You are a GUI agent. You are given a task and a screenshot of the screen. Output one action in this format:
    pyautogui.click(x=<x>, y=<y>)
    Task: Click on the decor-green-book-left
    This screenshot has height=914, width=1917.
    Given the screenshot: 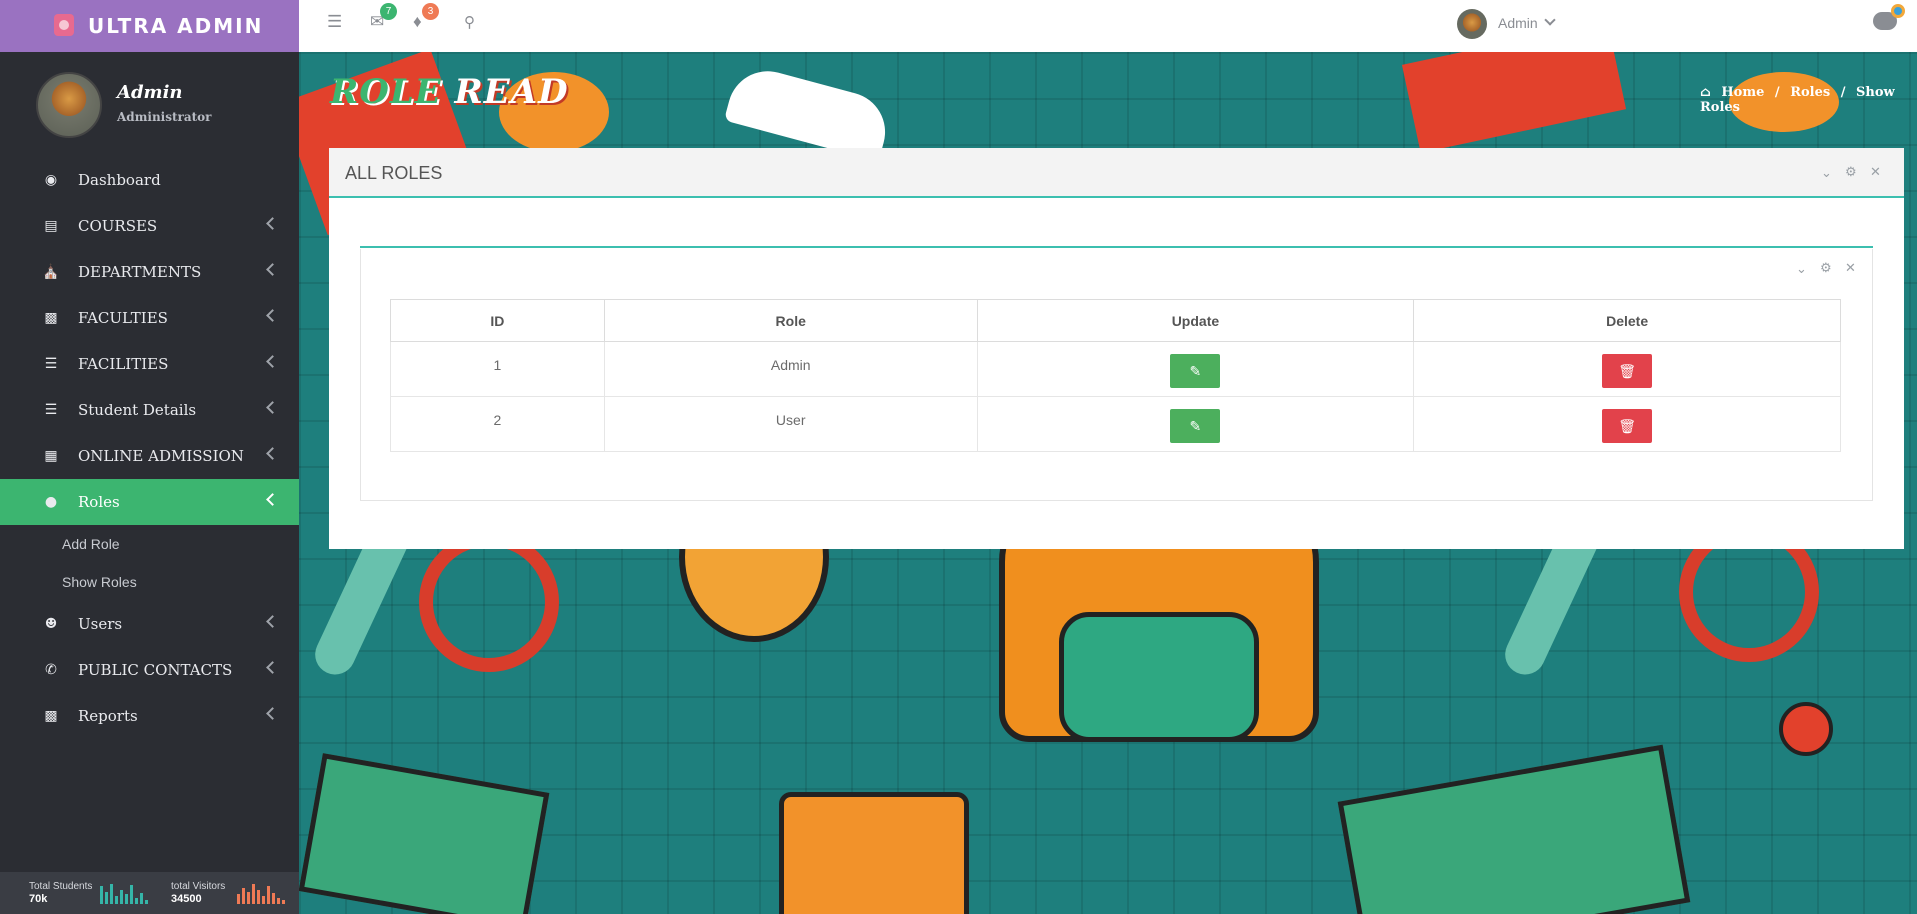 What is the action you would take?
    pyautogui.click(x=424, y=833)
    